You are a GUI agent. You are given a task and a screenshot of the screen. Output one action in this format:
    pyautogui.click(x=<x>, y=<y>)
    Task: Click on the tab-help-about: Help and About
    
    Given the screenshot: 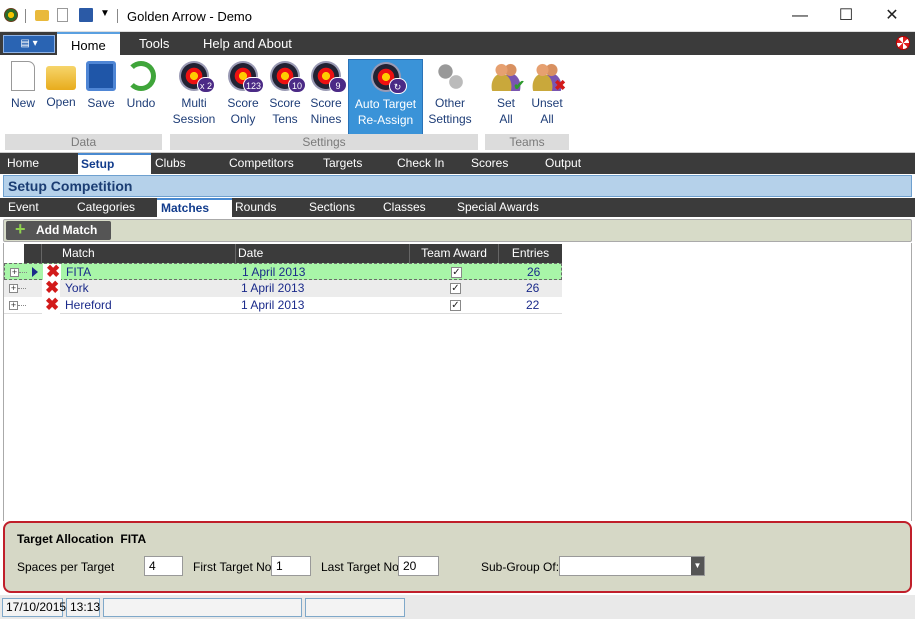 What is the action you would take?
    pyautogui.click(x=247, y=43)
    